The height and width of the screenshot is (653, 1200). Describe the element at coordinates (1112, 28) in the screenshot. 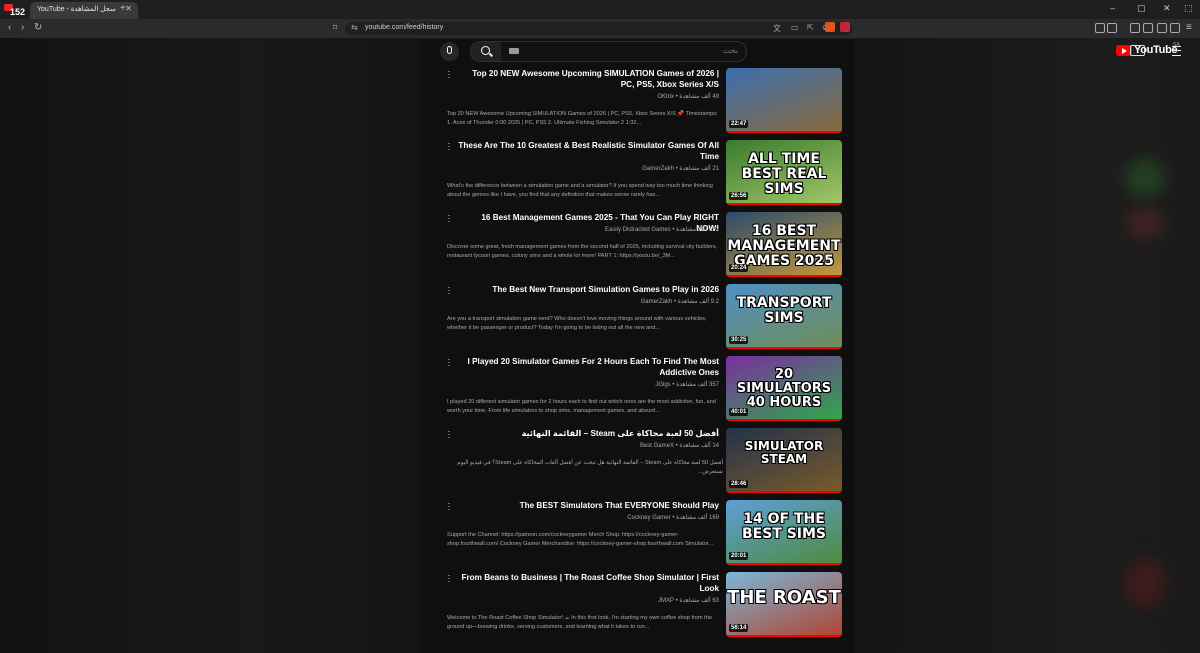

I see `wallet-icon` at that location.